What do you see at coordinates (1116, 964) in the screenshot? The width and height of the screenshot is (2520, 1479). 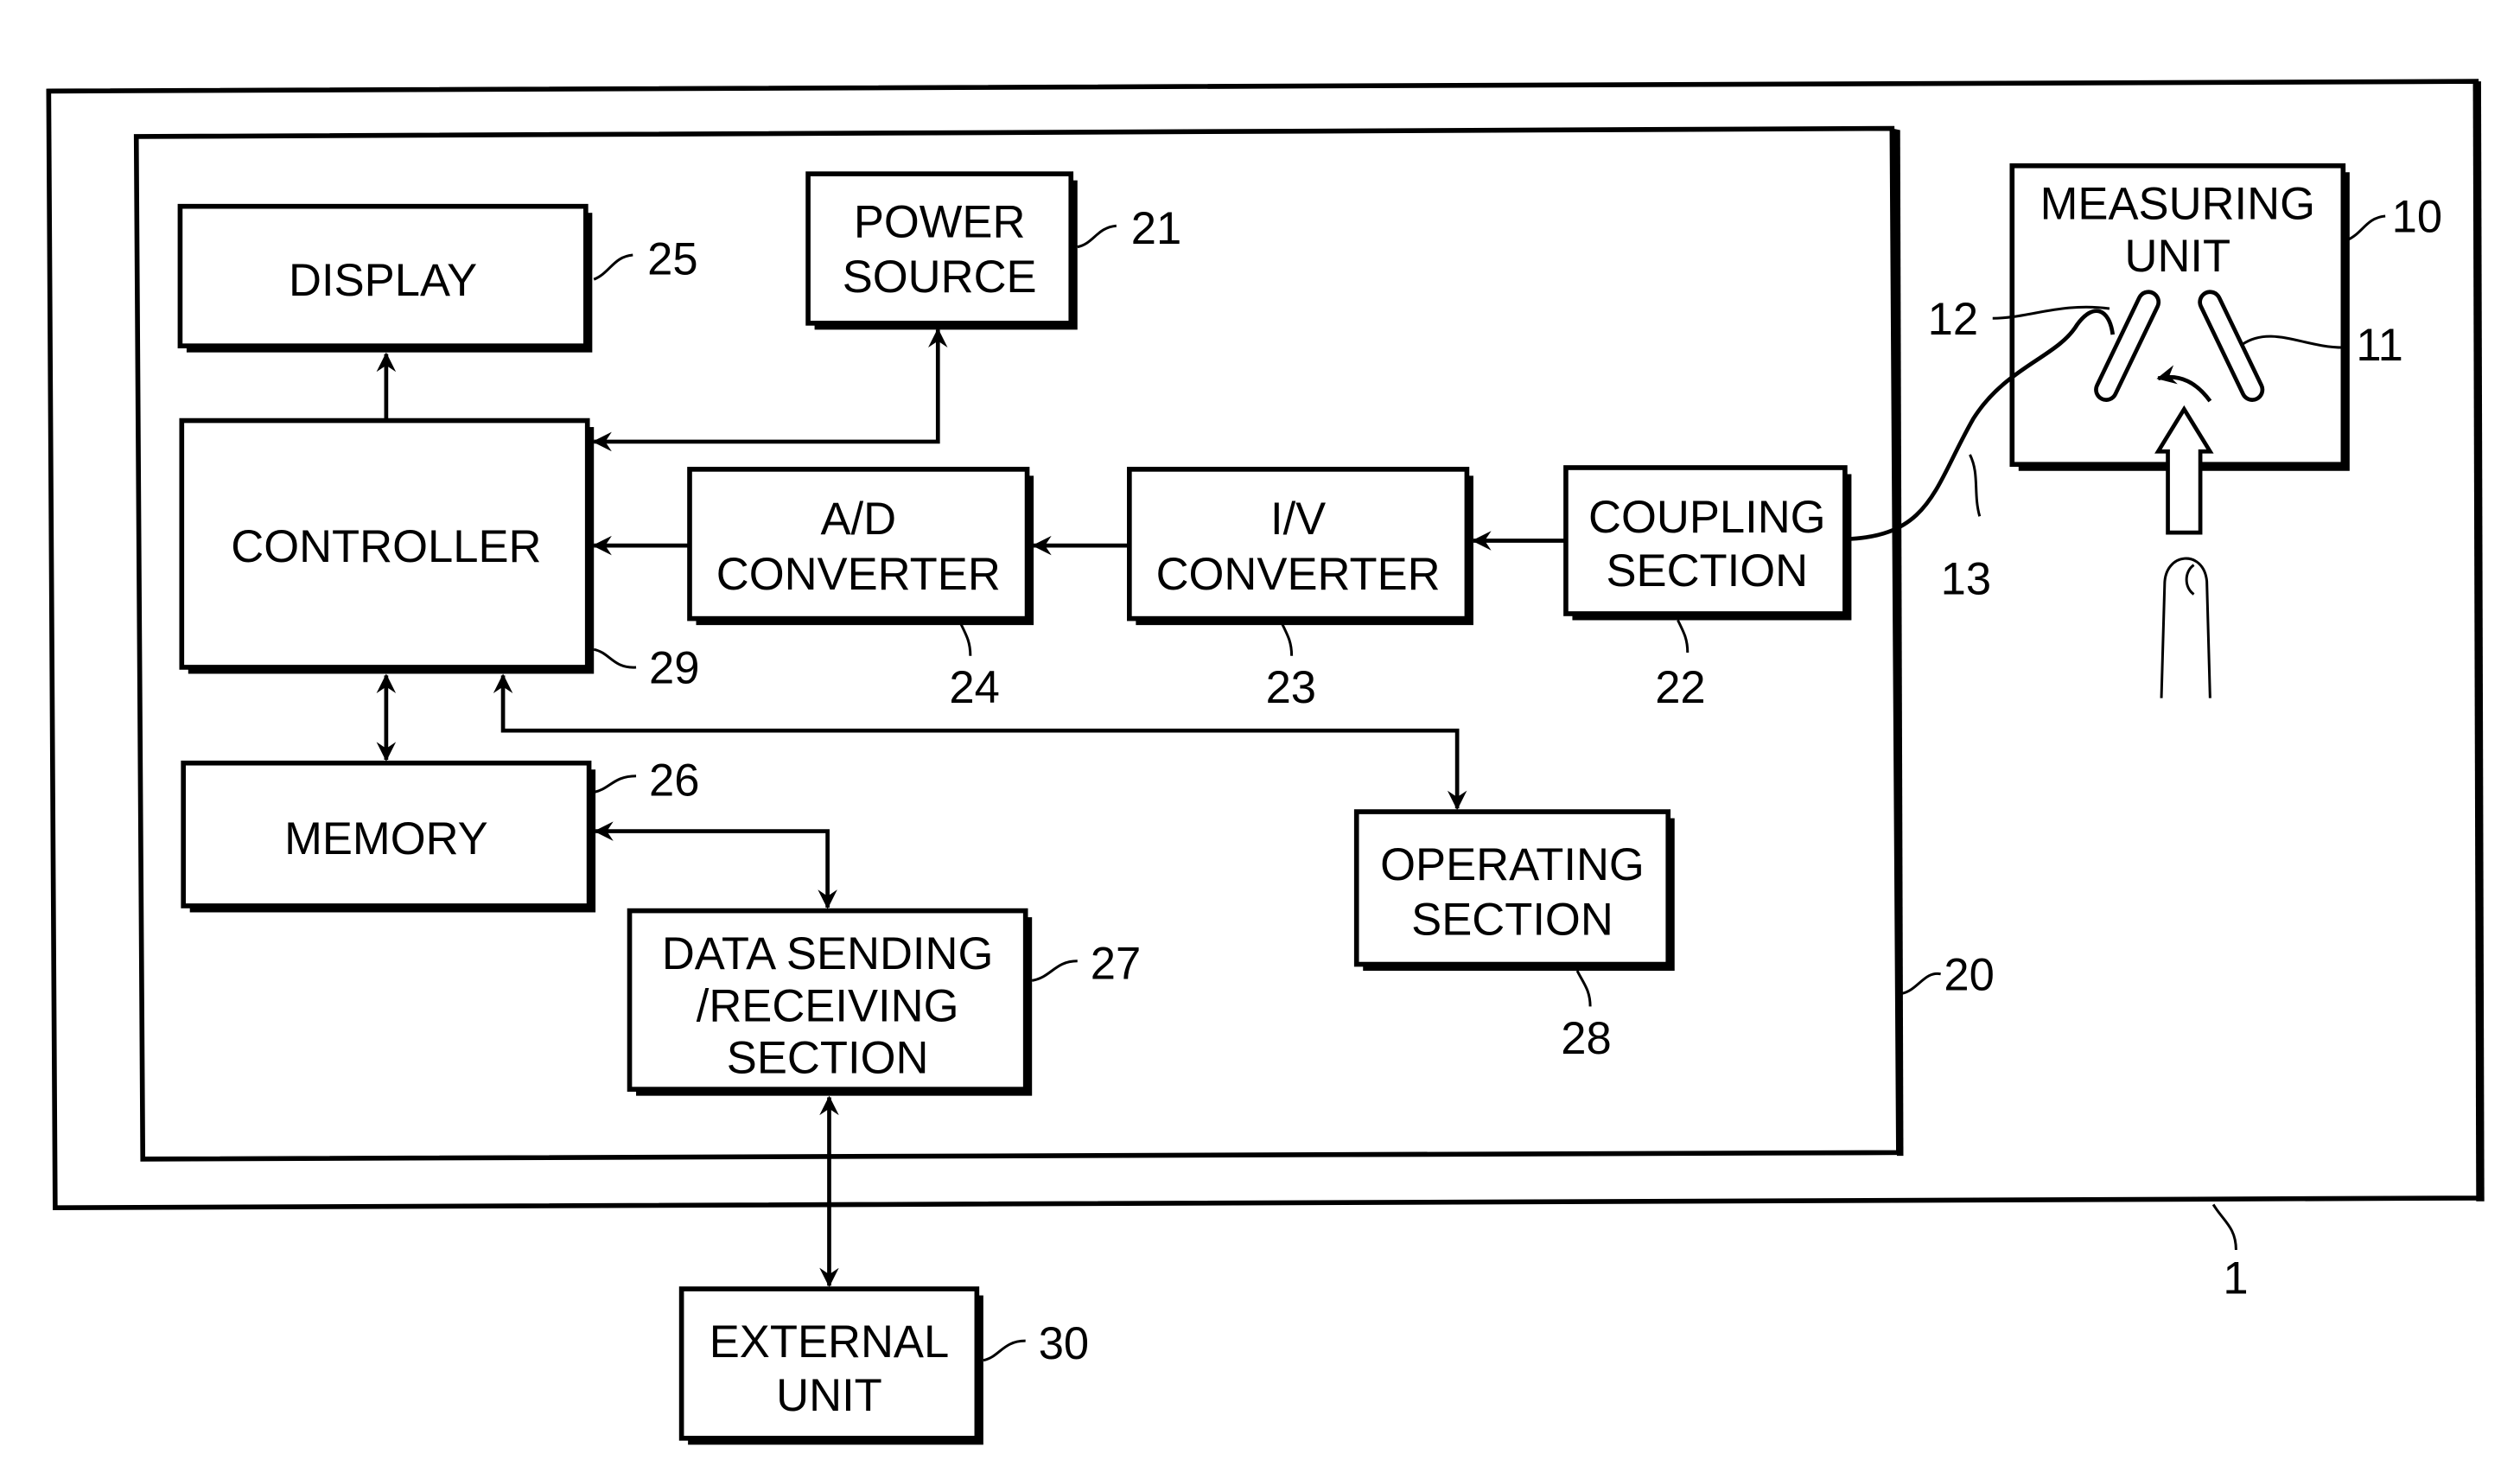 I see `datasend-ref: 27` at bounding box center [1116, 964].